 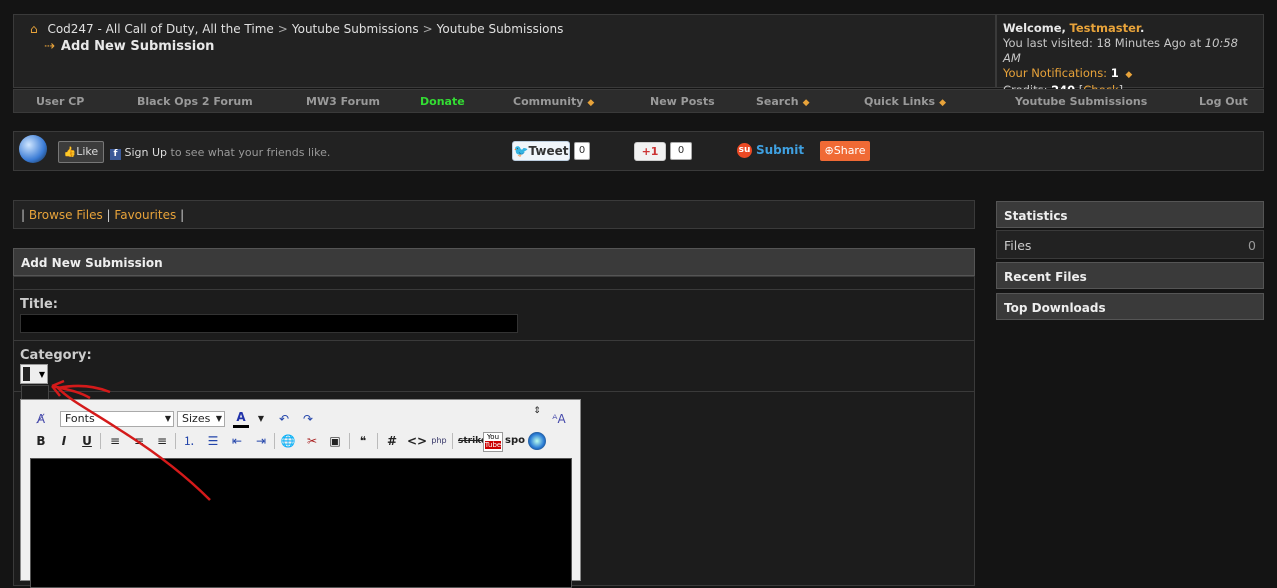 What do you see at coordinates (131, 440) in the screenshot?
I see `annotation-arrow` at bounding box center [131, 440].